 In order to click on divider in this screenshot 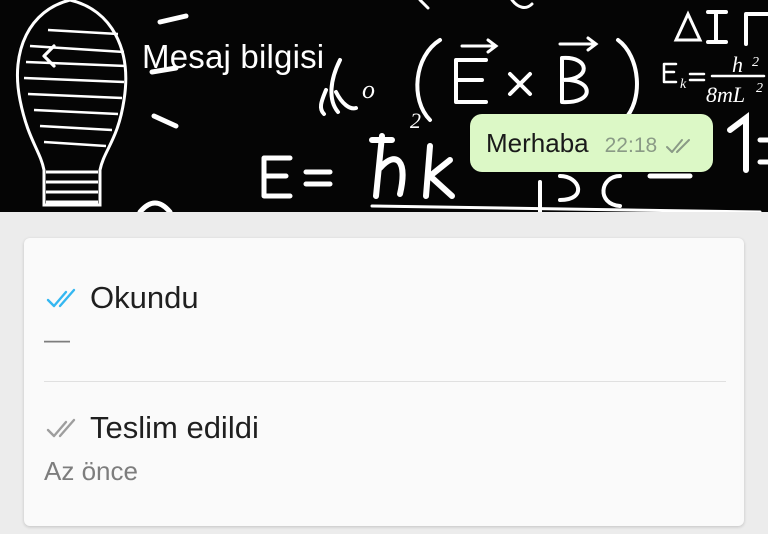, I will do `click(385, 381)`.